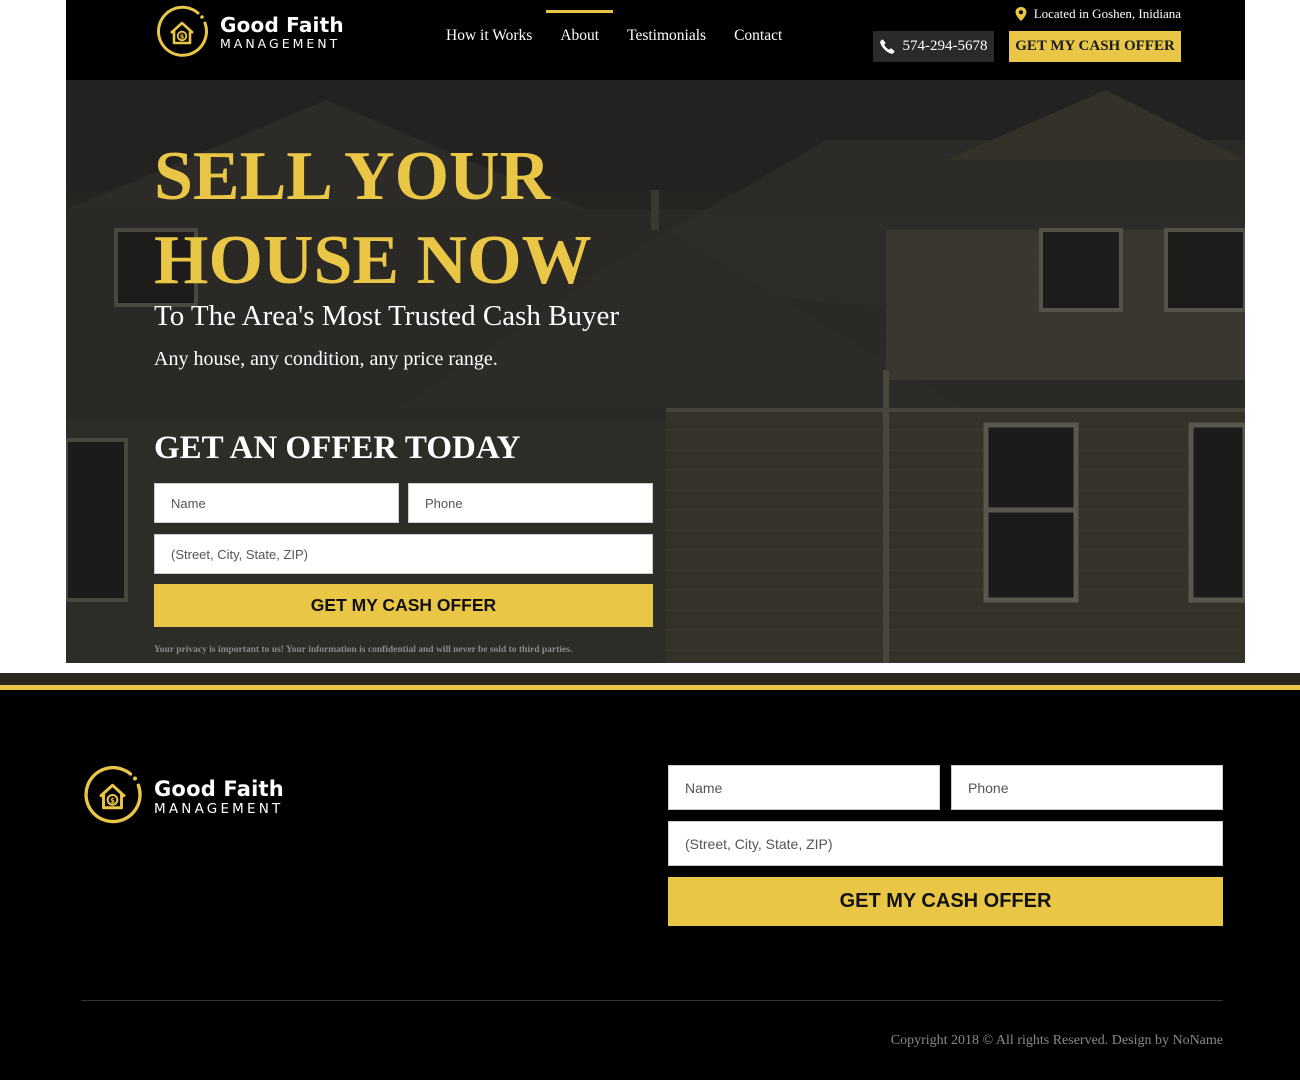  I want to click on logo-wordmark: Good Faith MANAGEMENT, so click(282, 33).